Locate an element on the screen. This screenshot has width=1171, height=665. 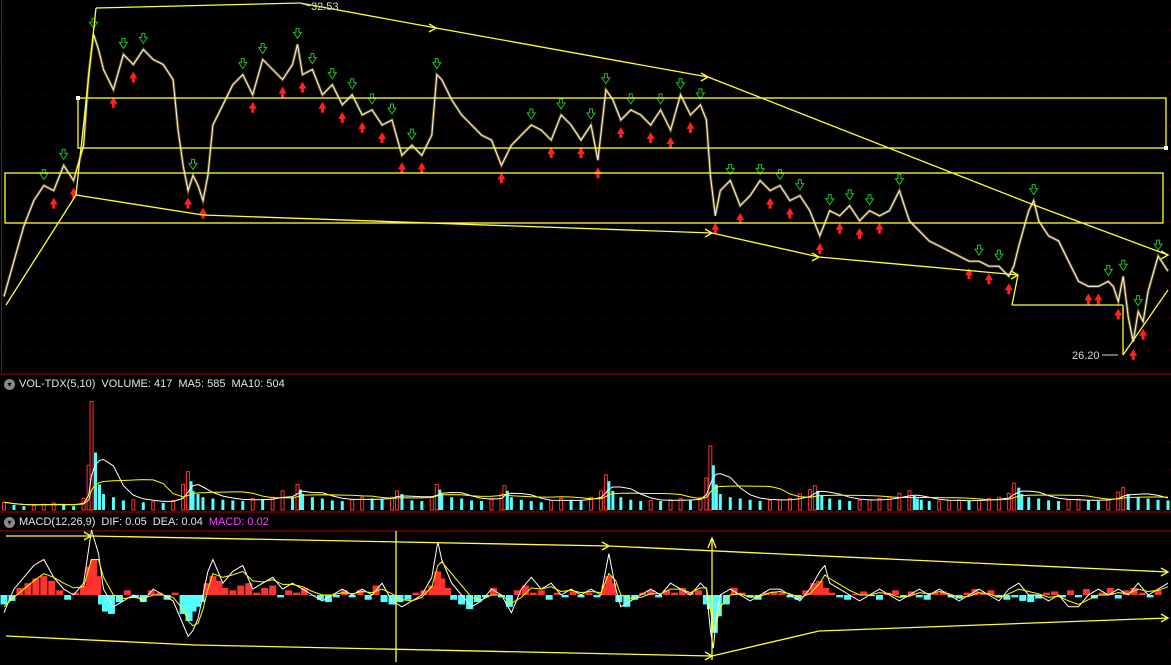
dea-stat: DEA: 0.04 is located at coordinates (177, 522).